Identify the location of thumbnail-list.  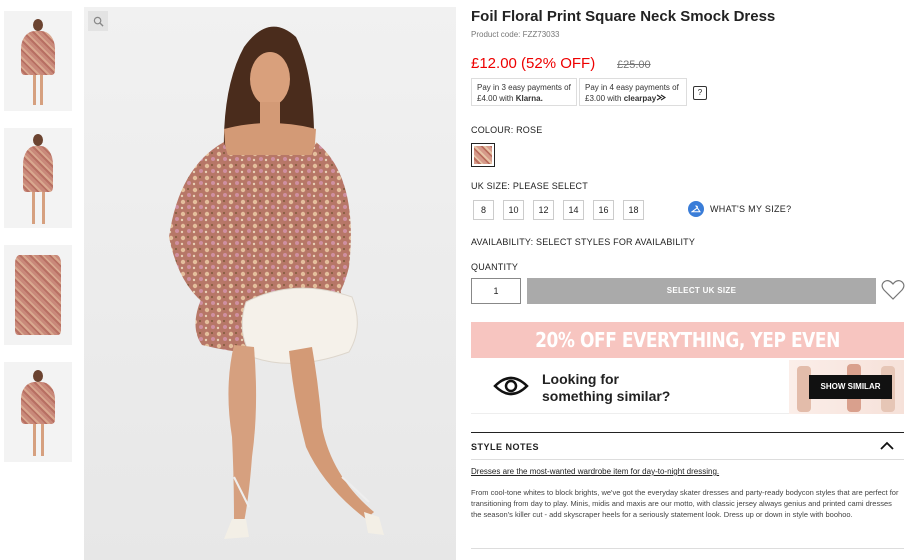
(38, 245).